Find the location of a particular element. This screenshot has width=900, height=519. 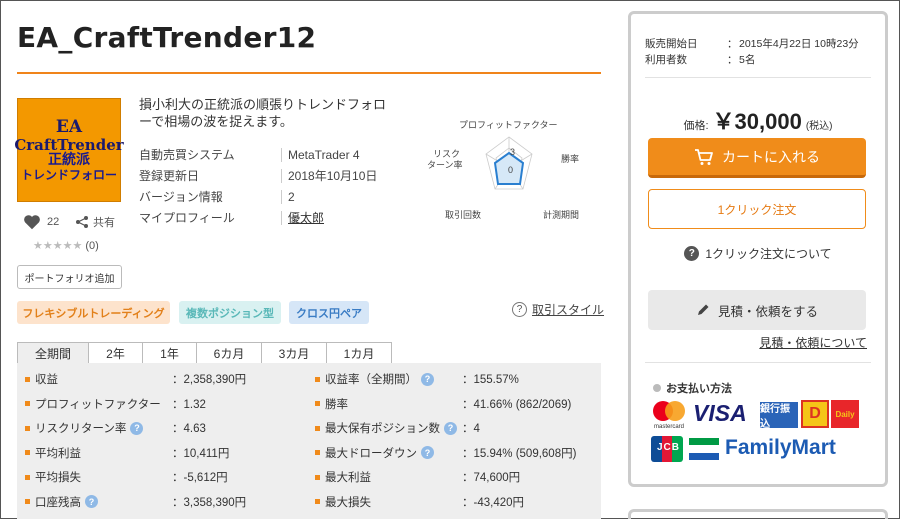

thumbnail-text-4: トレンドフォロー is located at coordinates (68, 174).